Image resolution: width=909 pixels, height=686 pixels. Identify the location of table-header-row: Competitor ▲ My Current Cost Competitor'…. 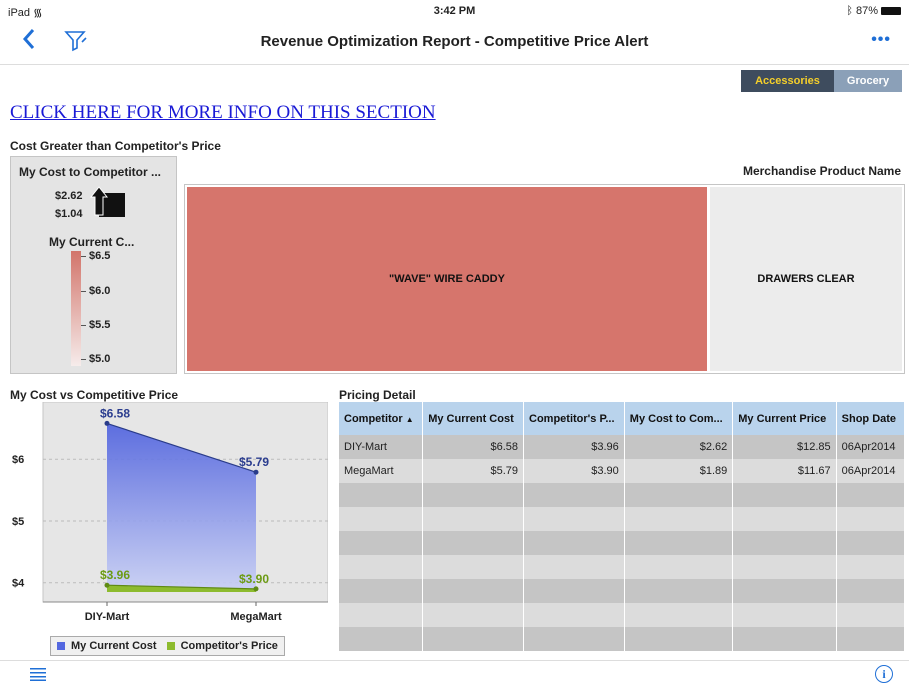
(622, 418).